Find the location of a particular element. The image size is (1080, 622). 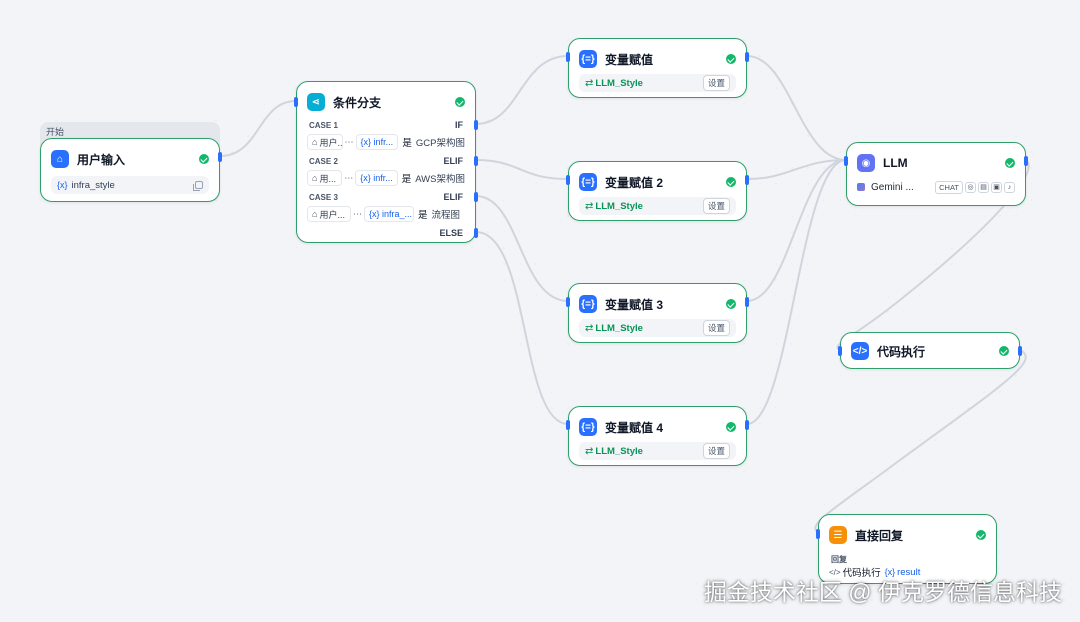

copy-icon is located at coordinates (198, 186).